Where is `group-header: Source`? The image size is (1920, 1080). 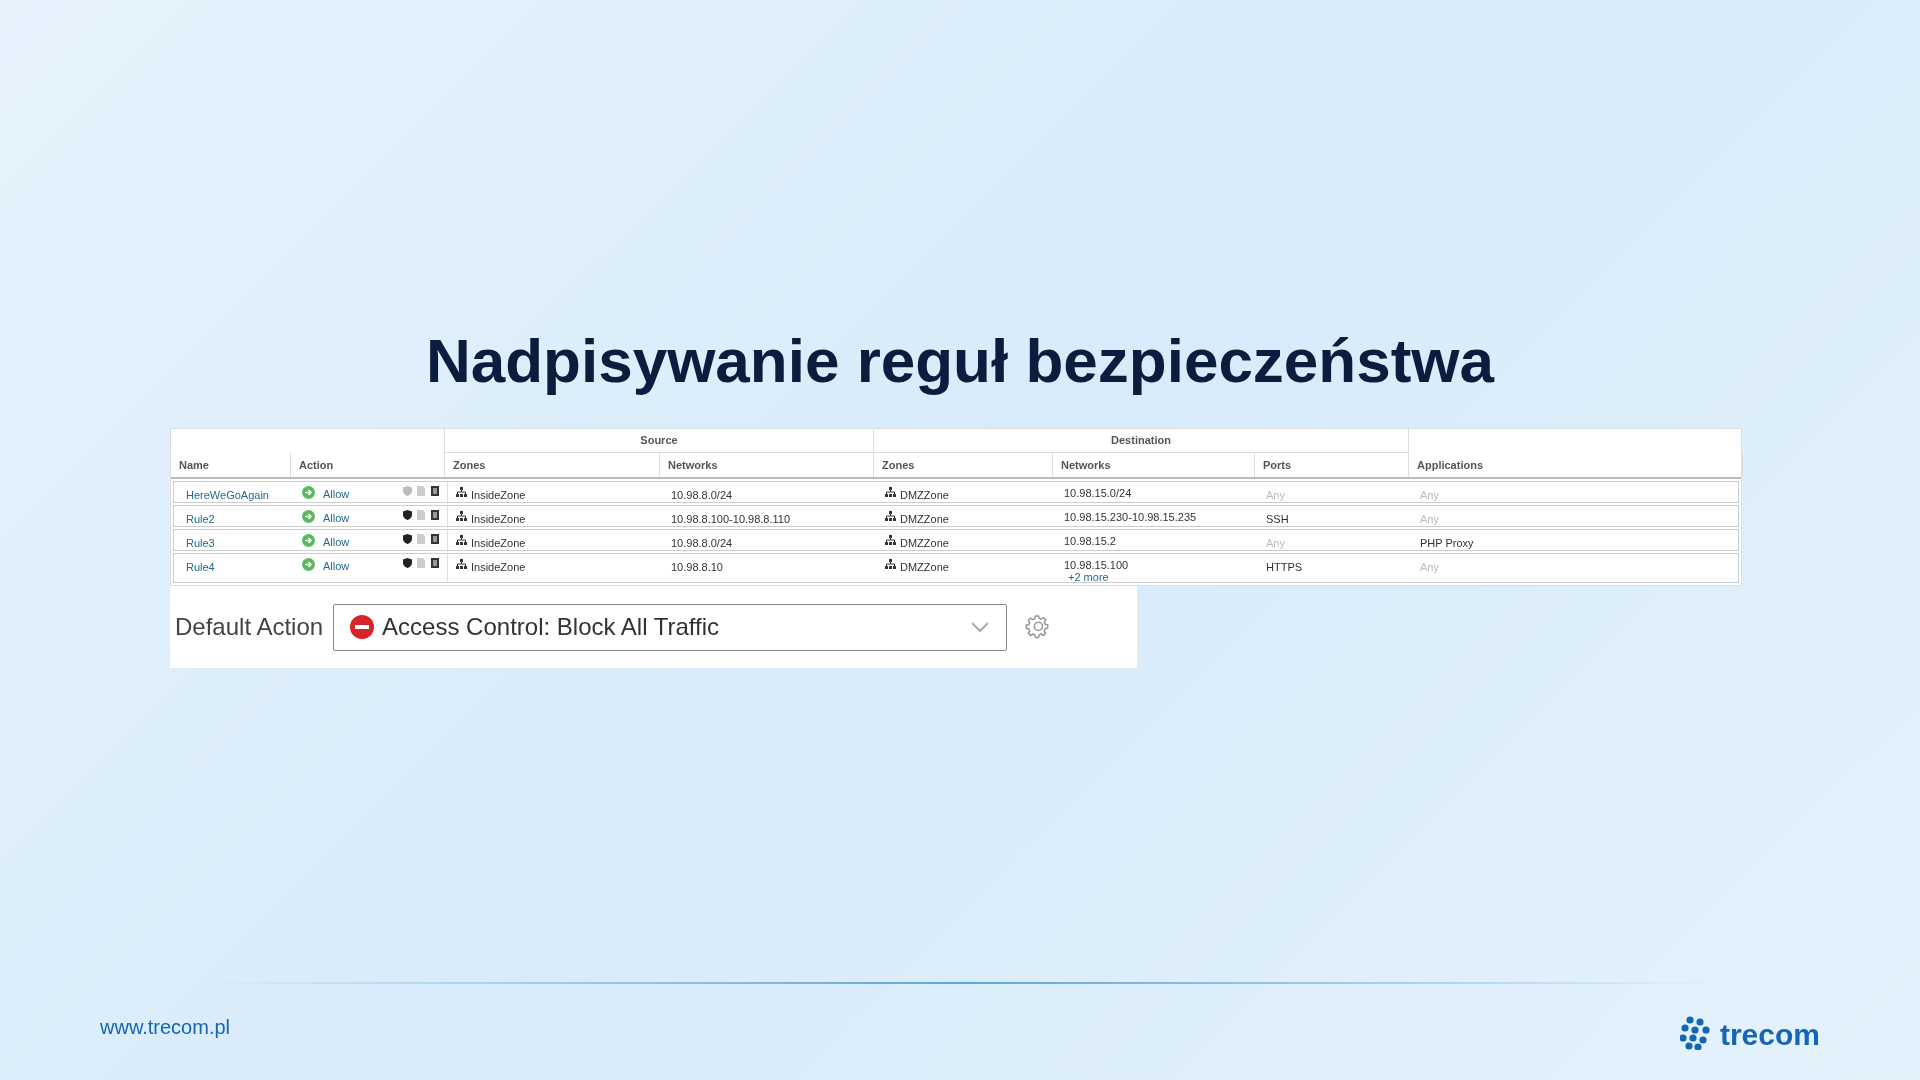
group-header: Source is located at coordinates (659, 441).